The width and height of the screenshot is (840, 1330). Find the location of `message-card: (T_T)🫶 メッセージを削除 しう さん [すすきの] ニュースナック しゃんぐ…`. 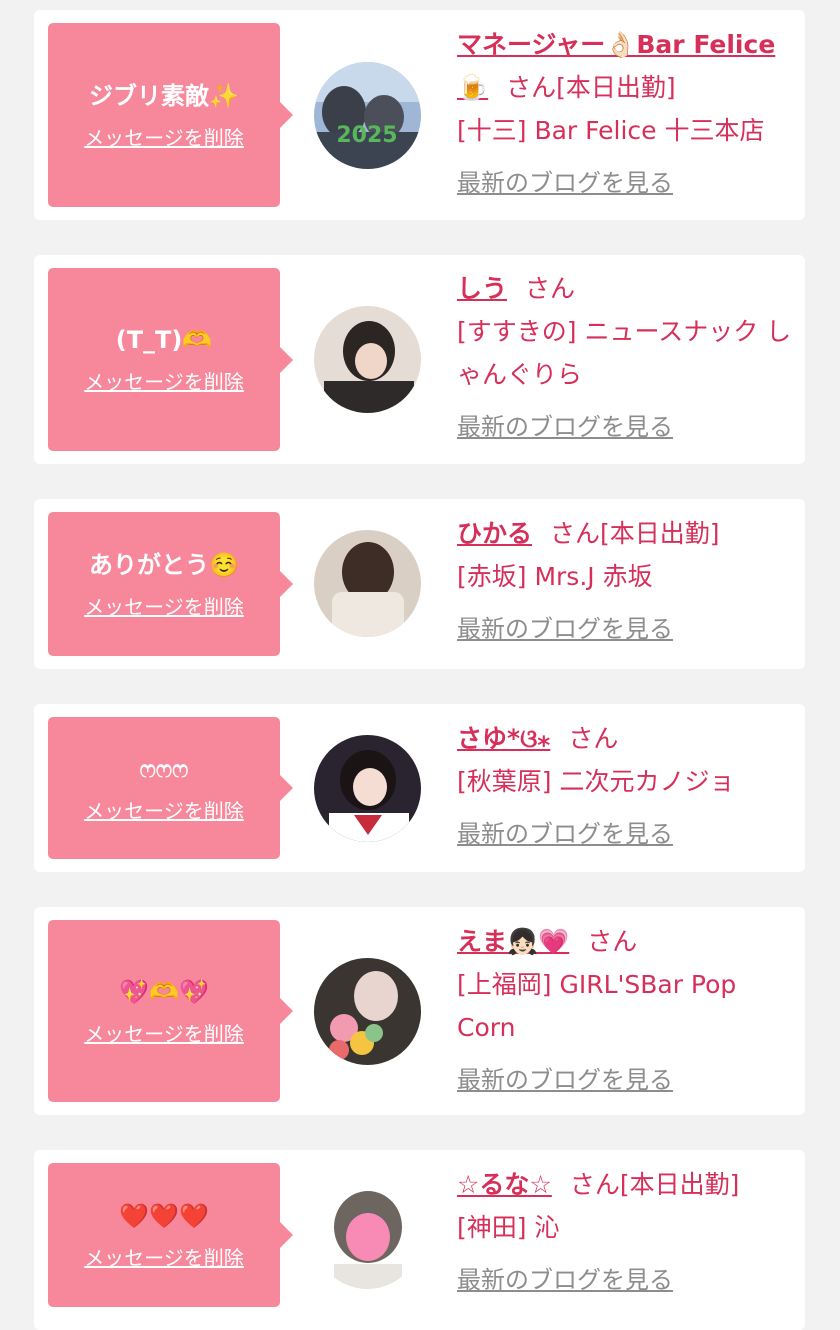

message-card: (T_T)🫶 メッセージを削除 しう さん [すすきの] ニュースナック しゃんぐ… is located at coordinates (419, 359).